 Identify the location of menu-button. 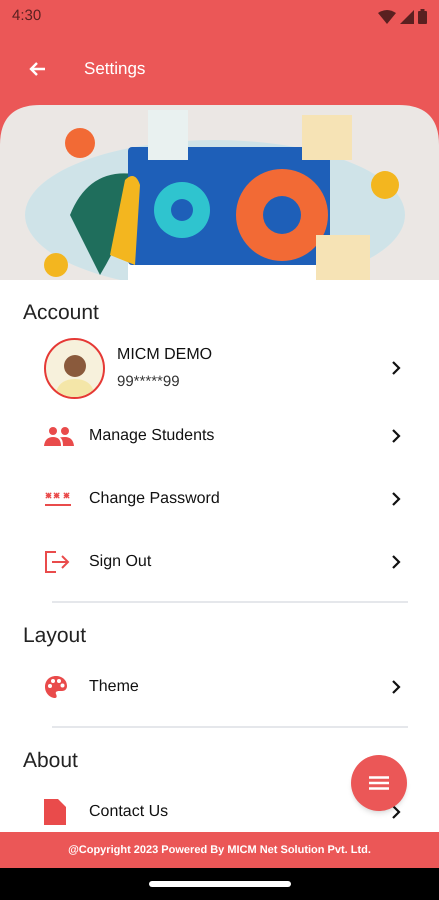
(379, 783).